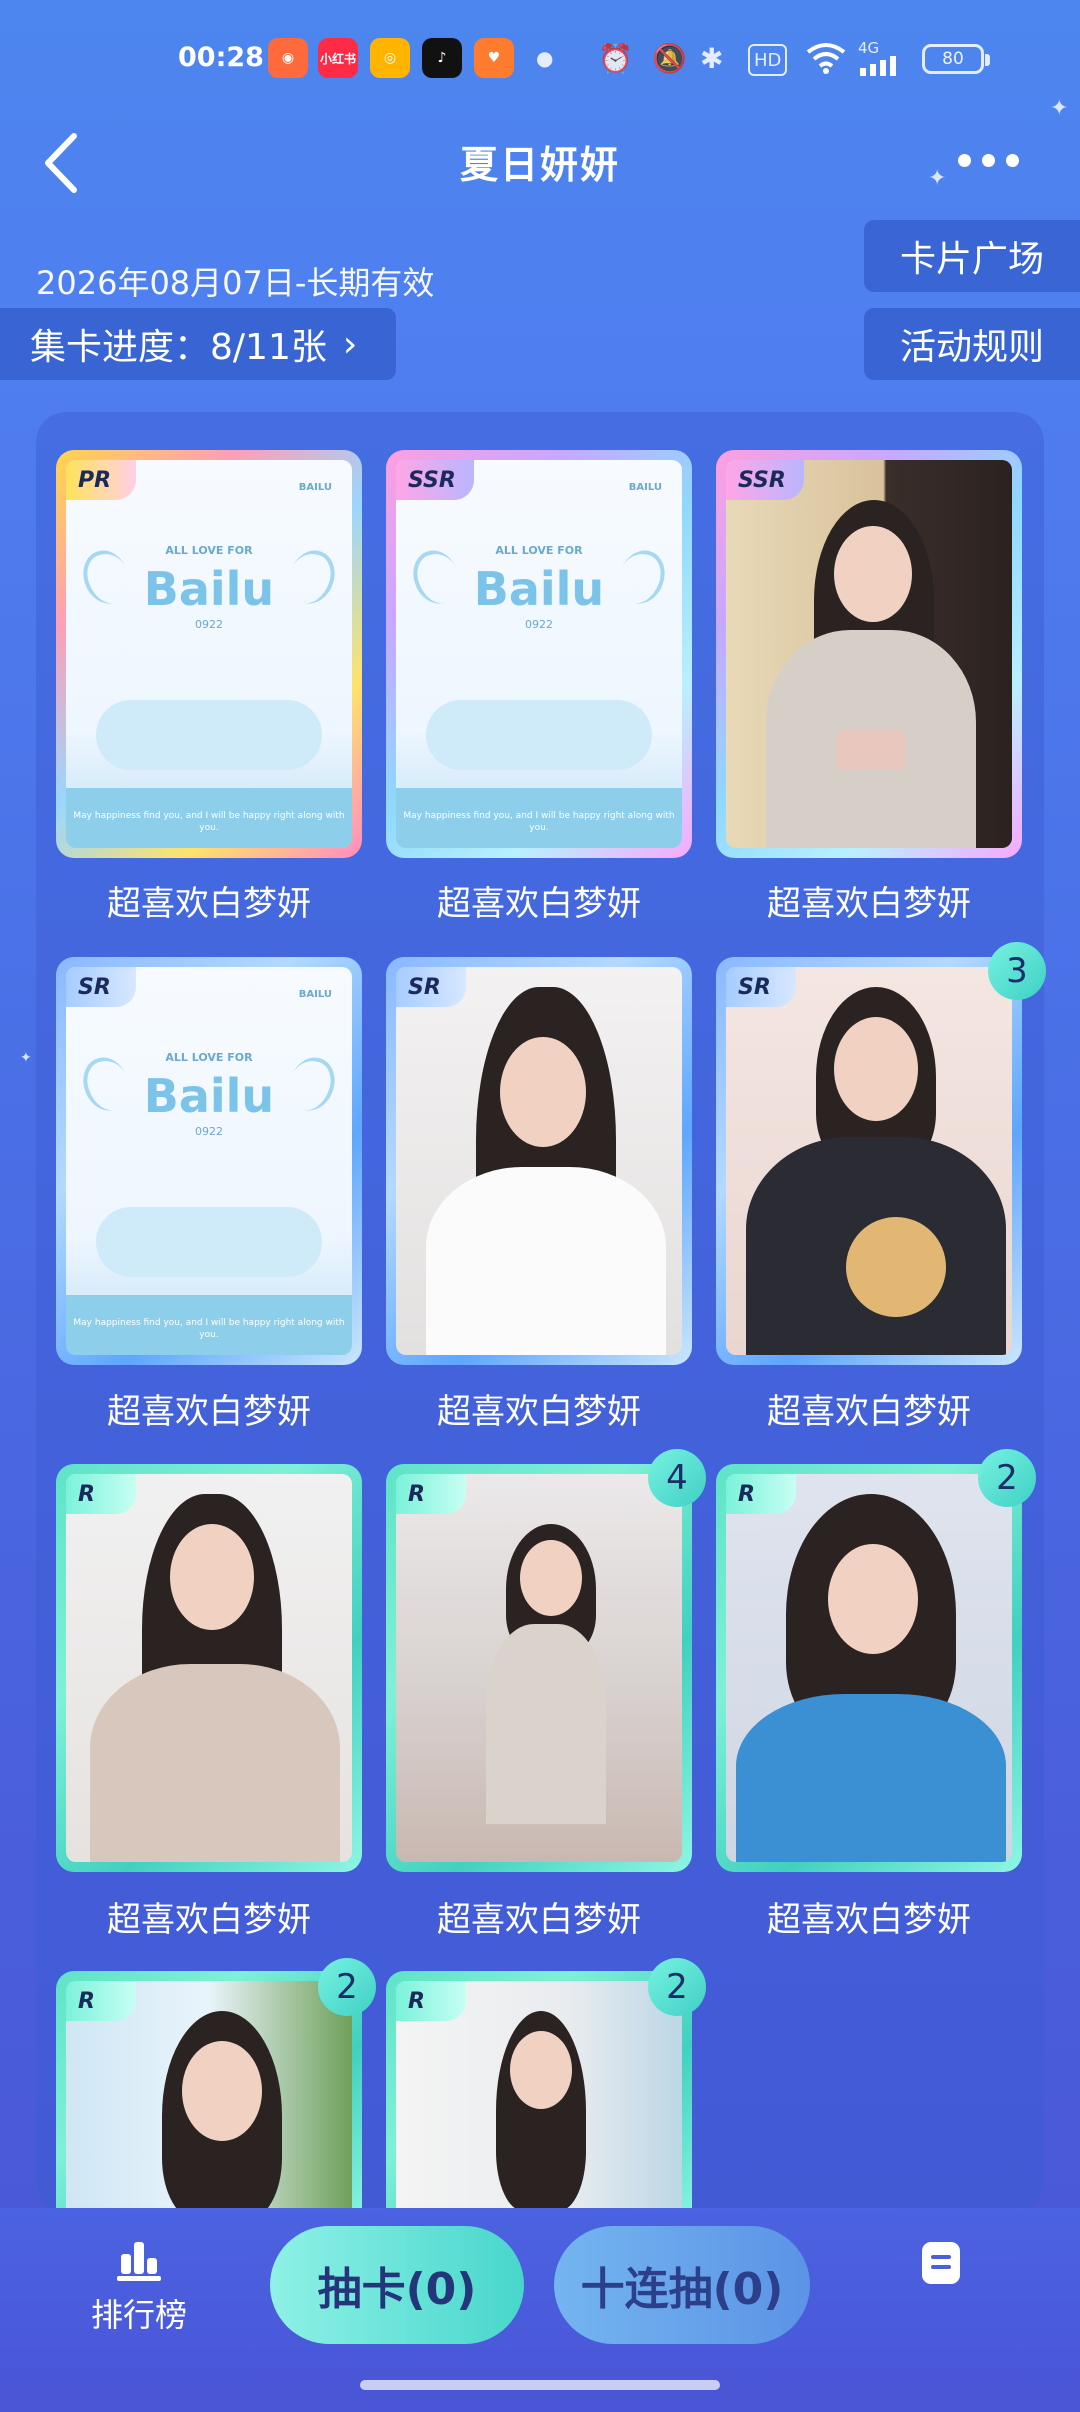  I want to click on draw-card-label: 抽卡(0), so click(397, 2289).